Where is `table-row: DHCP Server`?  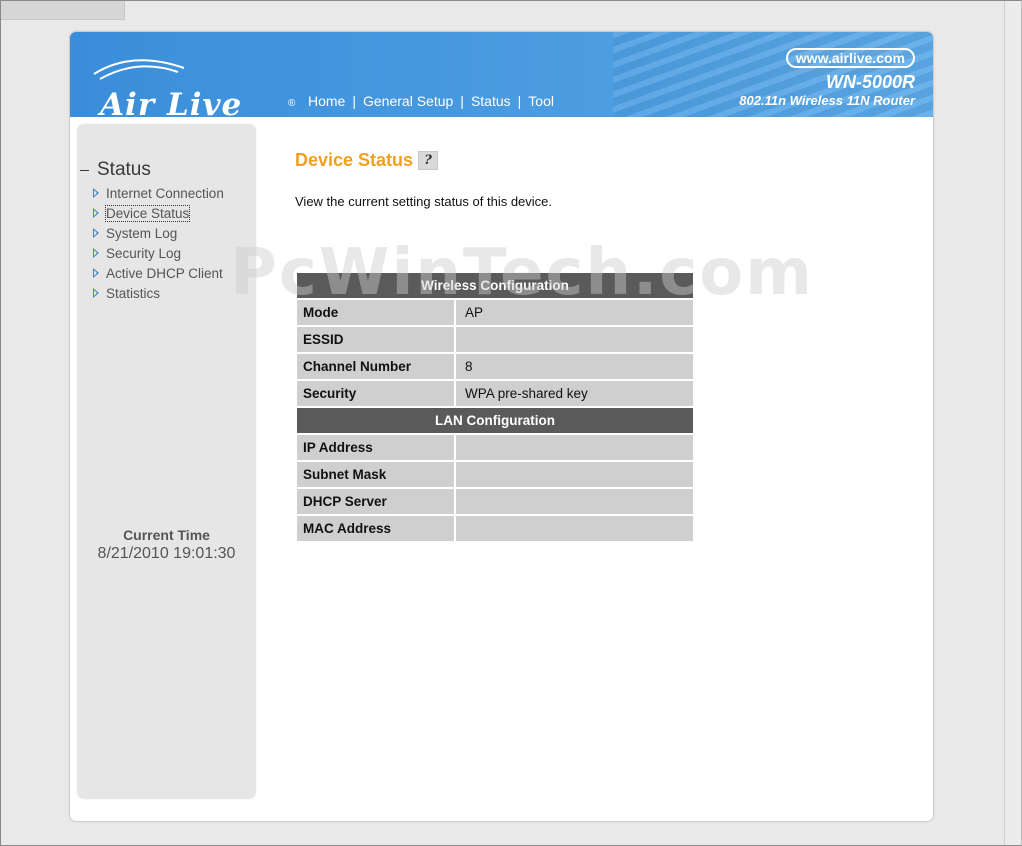
table-row: DHCP Server is located at coordinates (495, 501).